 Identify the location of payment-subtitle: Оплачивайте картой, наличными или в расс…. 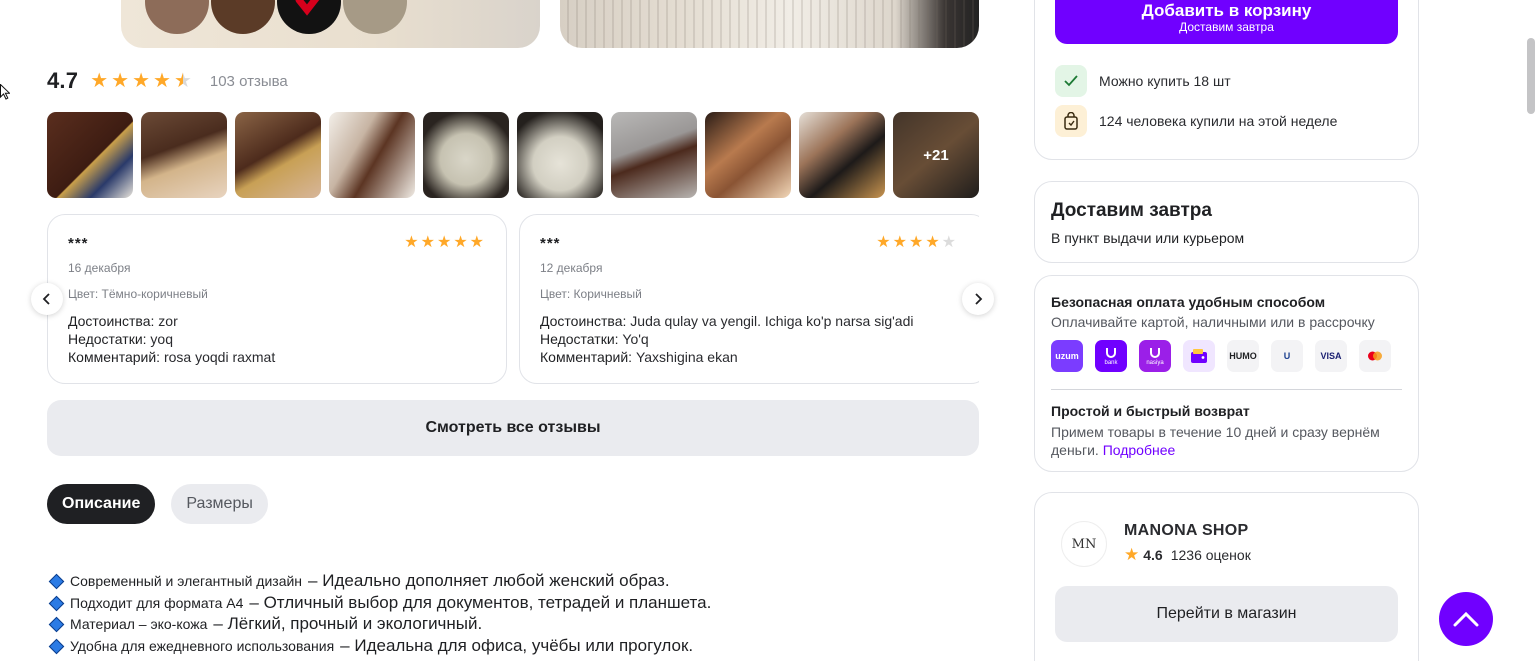
(1213, 322).